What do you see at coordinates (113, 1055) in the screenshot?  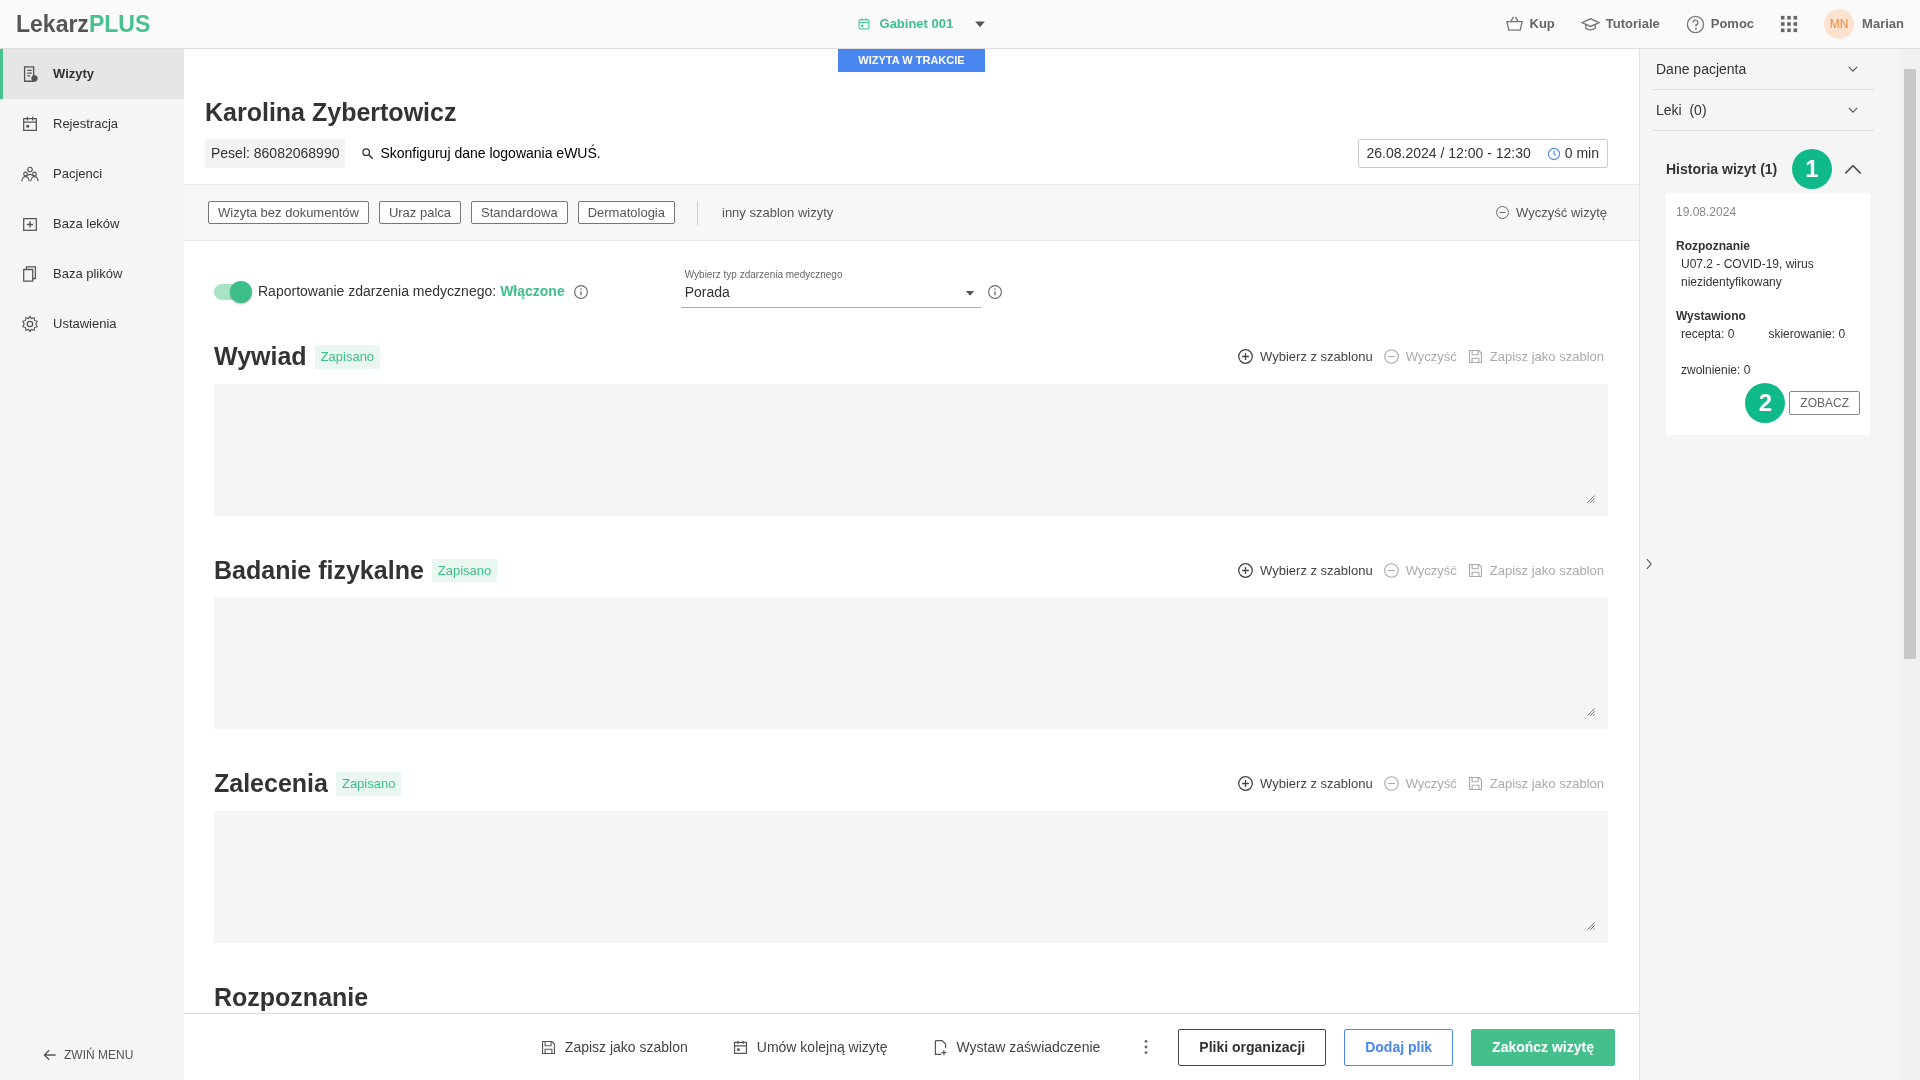 I see `collapse-menu-button: ZWIŃ MENU` at bounding box center [113, 1055].